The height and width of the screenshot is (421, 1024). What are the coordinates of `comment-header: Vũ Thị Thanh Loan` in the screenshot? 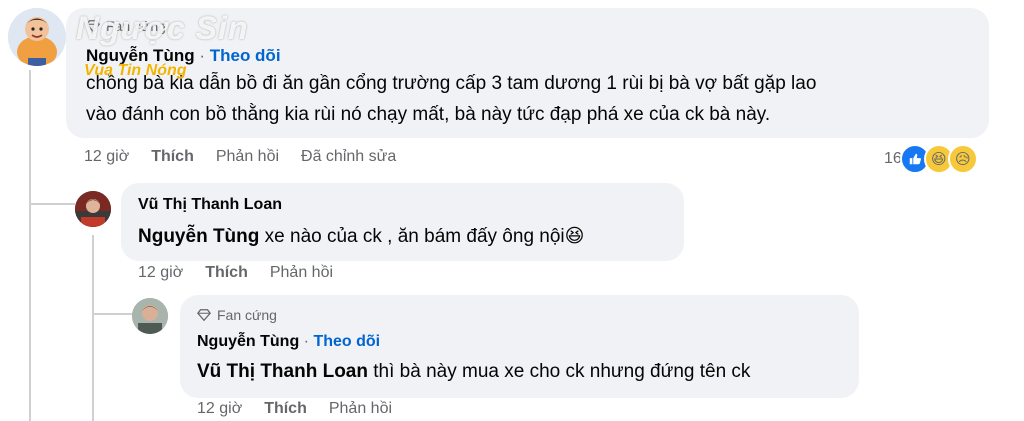 It's located at (210, 205).